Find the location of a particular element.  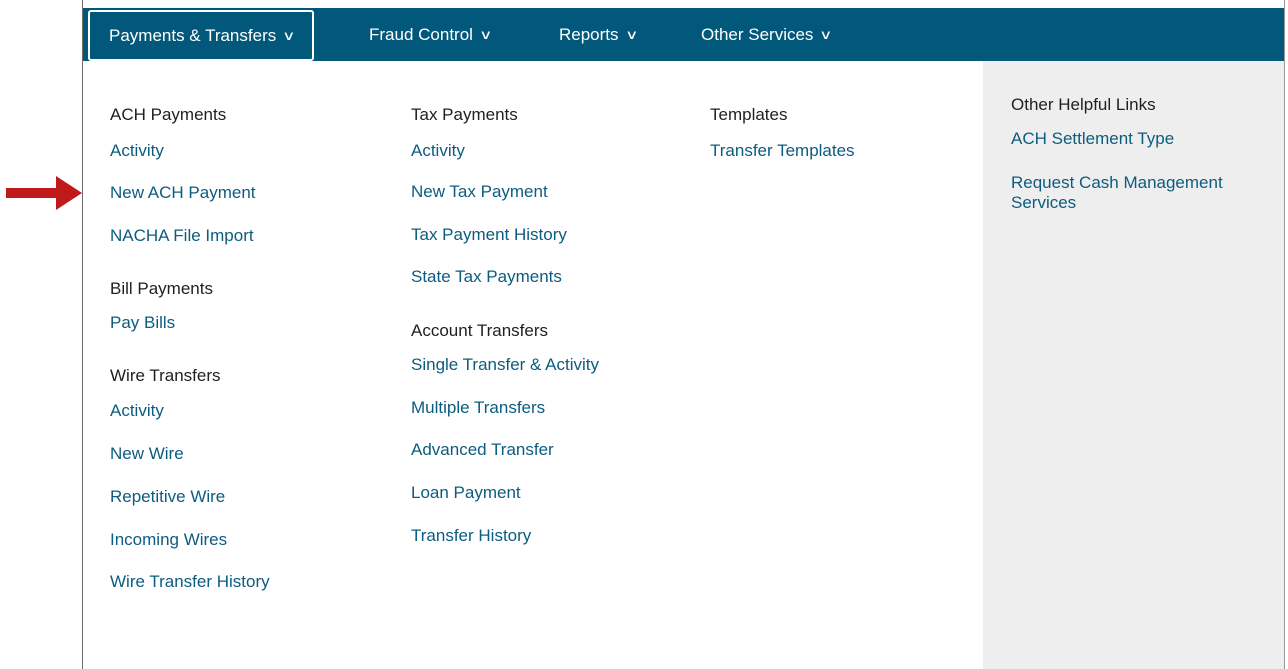

link-advanced-transfer: Advanced Transfer is located at coordinates (482, 450).